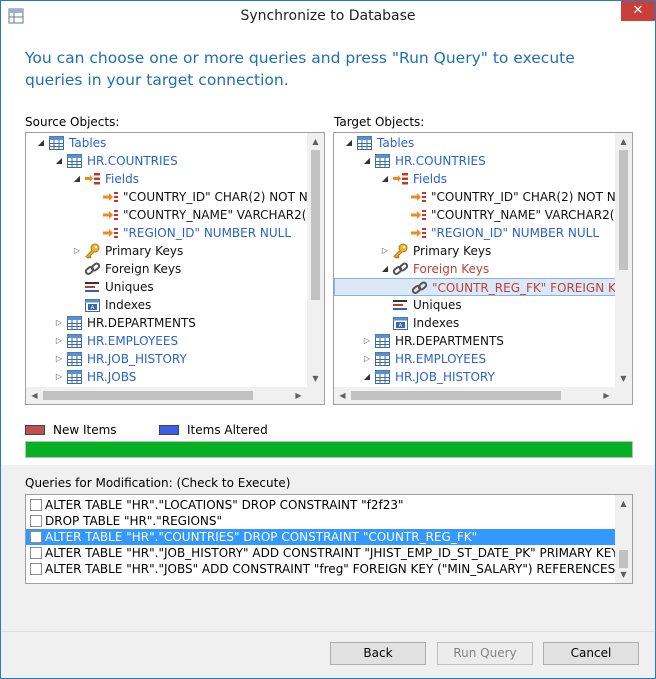 The width and height of the screenshot is (656, 679). I want to click on target-horizontal-scrollbar: ◀ ▶, so click(474, 395).